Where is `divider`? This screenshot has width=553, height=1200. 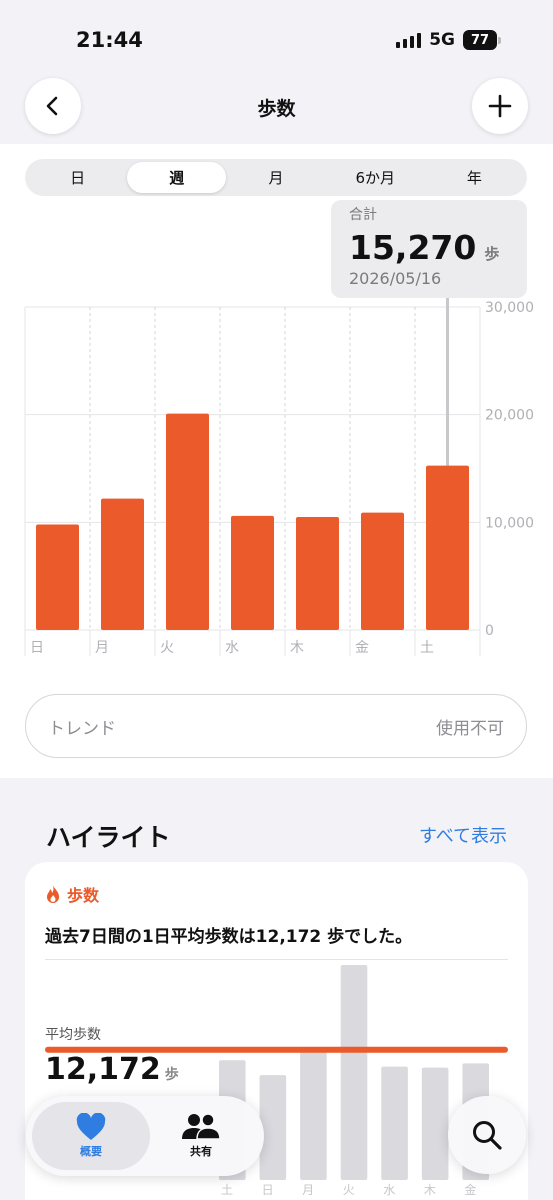 divider is located at coordinates (276, 959).